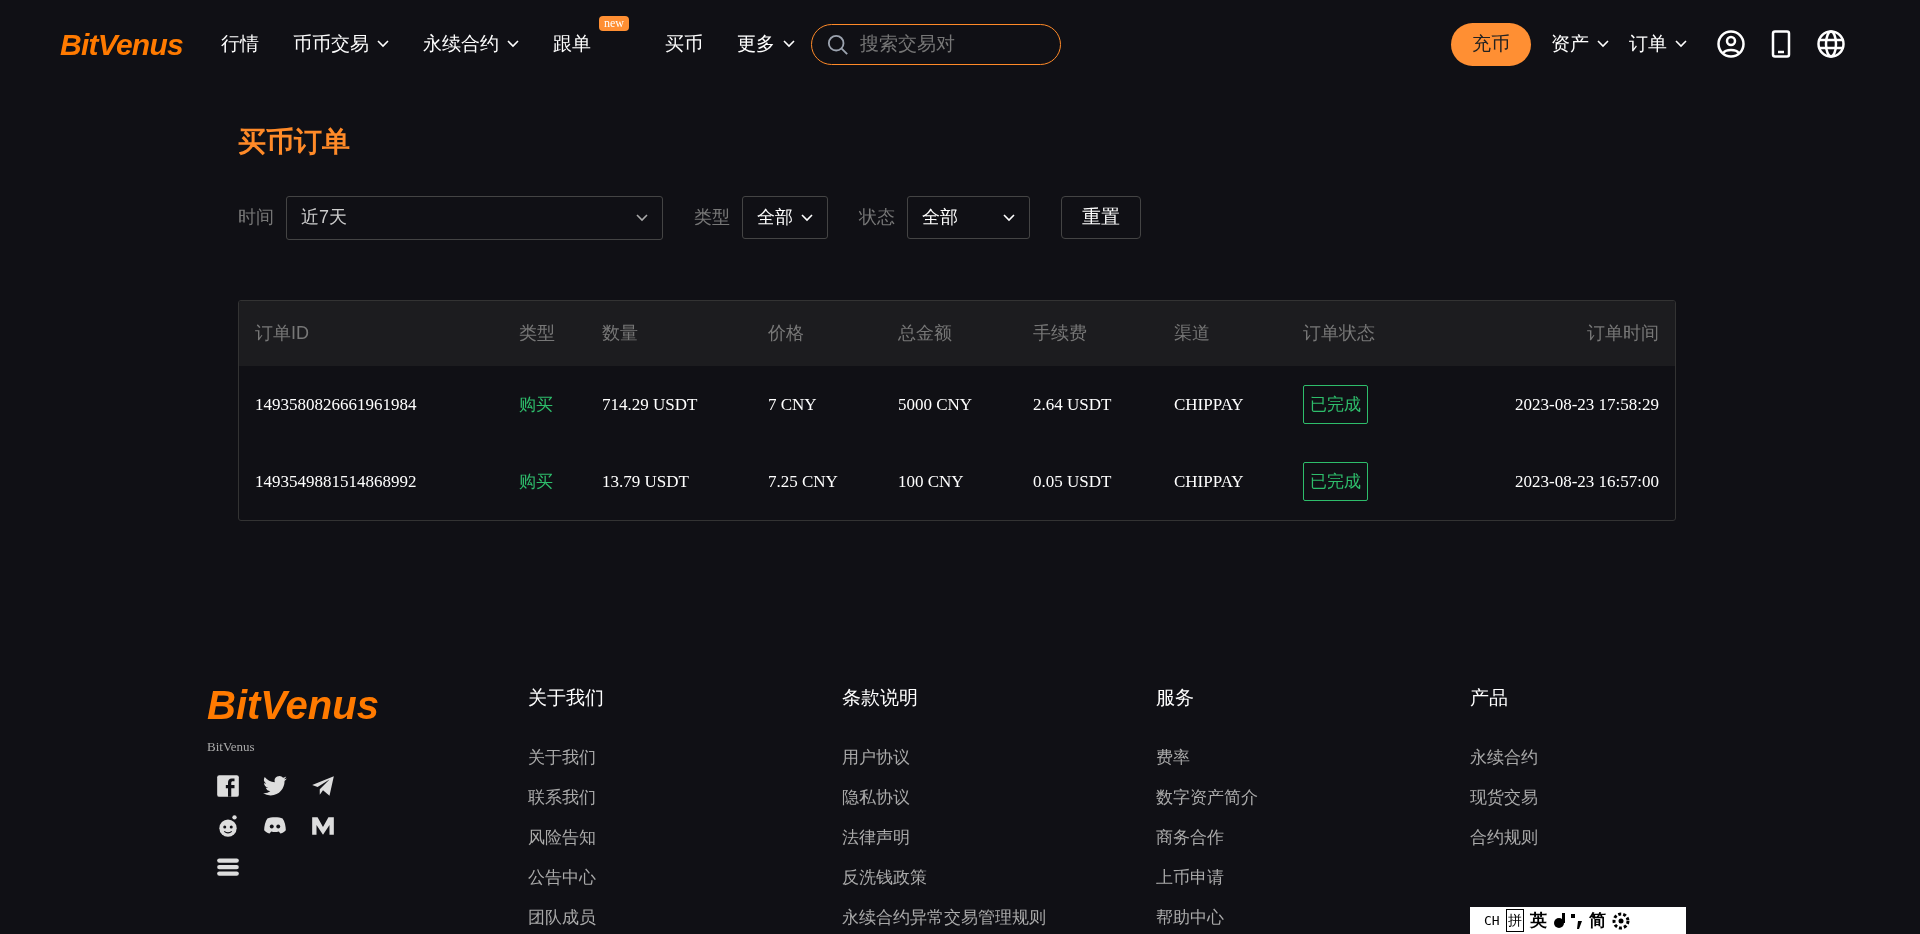 This screenshot has width=1920, height=934. I want to click on deposit-button: 充币, so click(1491, 44).